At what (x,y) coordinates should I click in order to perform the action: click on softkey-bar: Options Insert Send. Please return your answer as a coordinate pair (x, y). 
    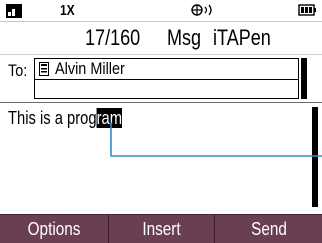
    Looking at the image, I should click on (161, 228).